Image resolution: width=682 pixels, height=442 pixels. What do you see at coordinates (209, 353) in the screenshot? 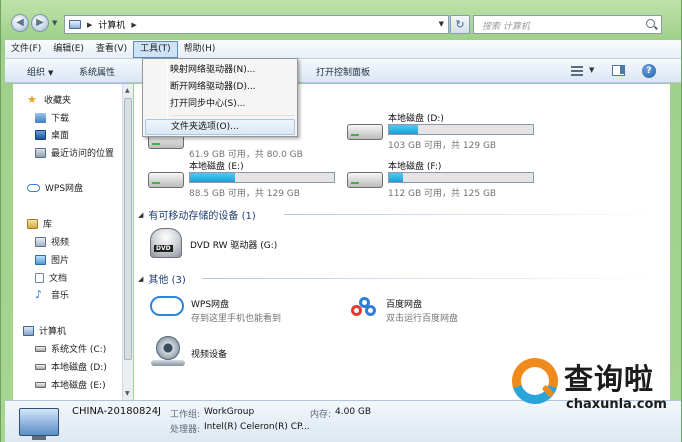
I see `video-device-title: 视频设备` at bounding box center [209, 353].